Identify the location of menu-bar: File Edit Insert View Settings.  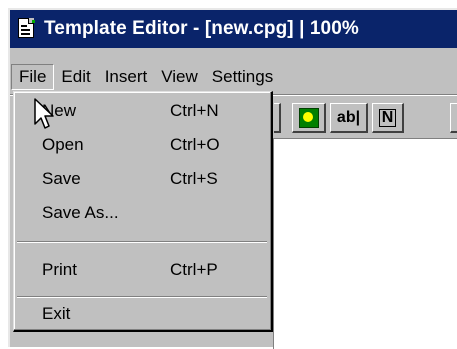
(233, 77).